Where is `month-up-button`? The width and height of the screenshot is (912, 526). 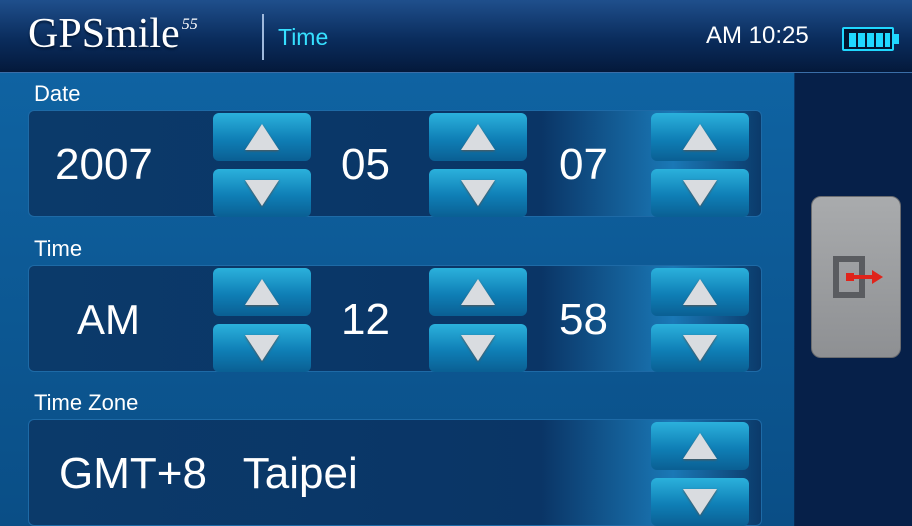
month-up-button is located at coordinates (478, 137).